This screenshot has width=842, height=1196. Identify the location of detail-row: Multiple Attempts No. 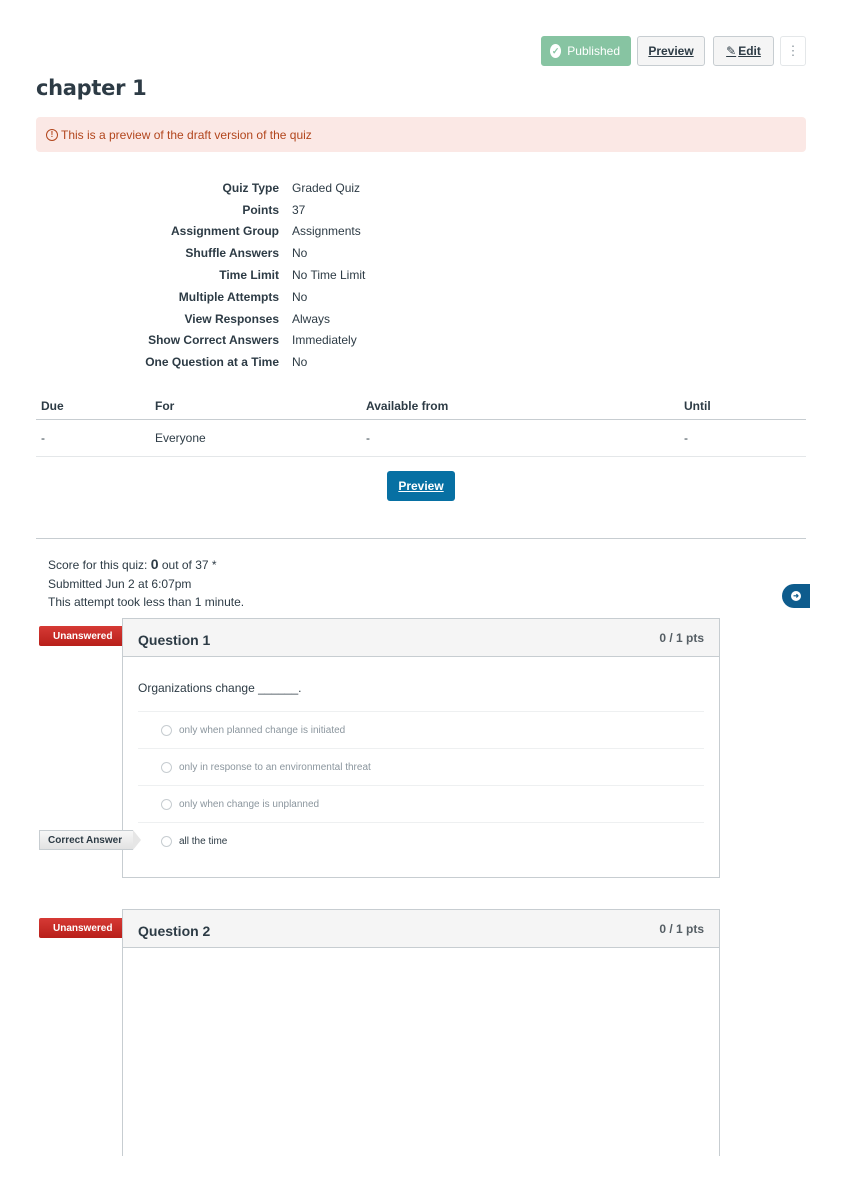
(200, 297).